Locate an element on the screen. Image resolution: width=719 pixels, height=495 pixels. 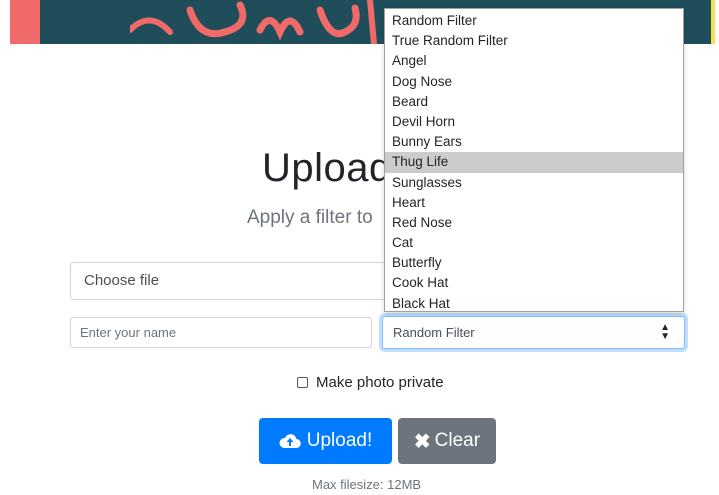
banner-logo-art is located at coordinates (253, 22).